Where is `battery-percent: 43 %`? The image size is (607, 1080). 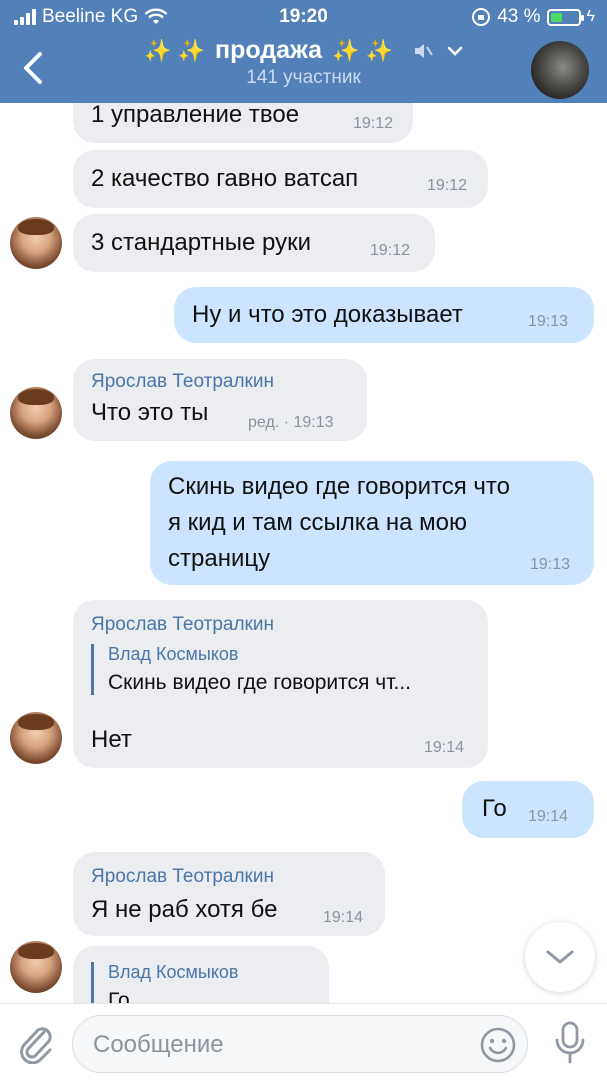 battery-percent: 43 % is located at coordinates (519, 16).